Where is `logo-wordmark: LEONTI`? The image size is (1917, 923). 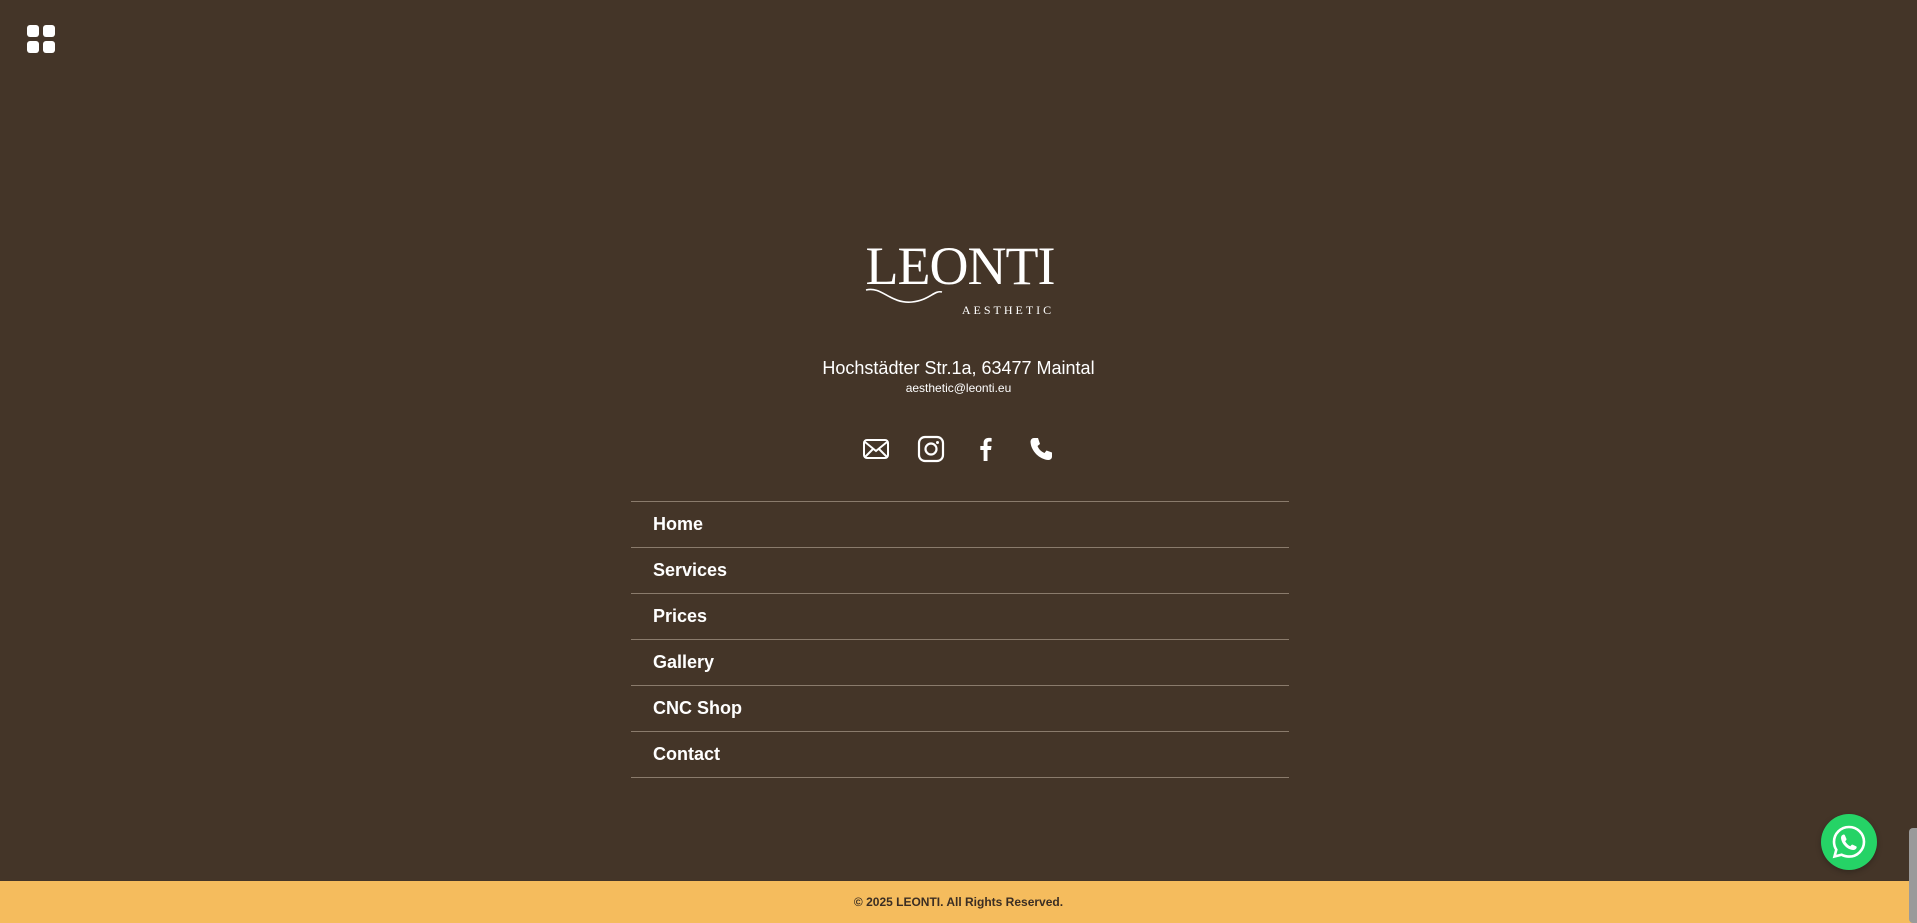
logo-wordmark: LEONTI is located at coordinates (960, 266).